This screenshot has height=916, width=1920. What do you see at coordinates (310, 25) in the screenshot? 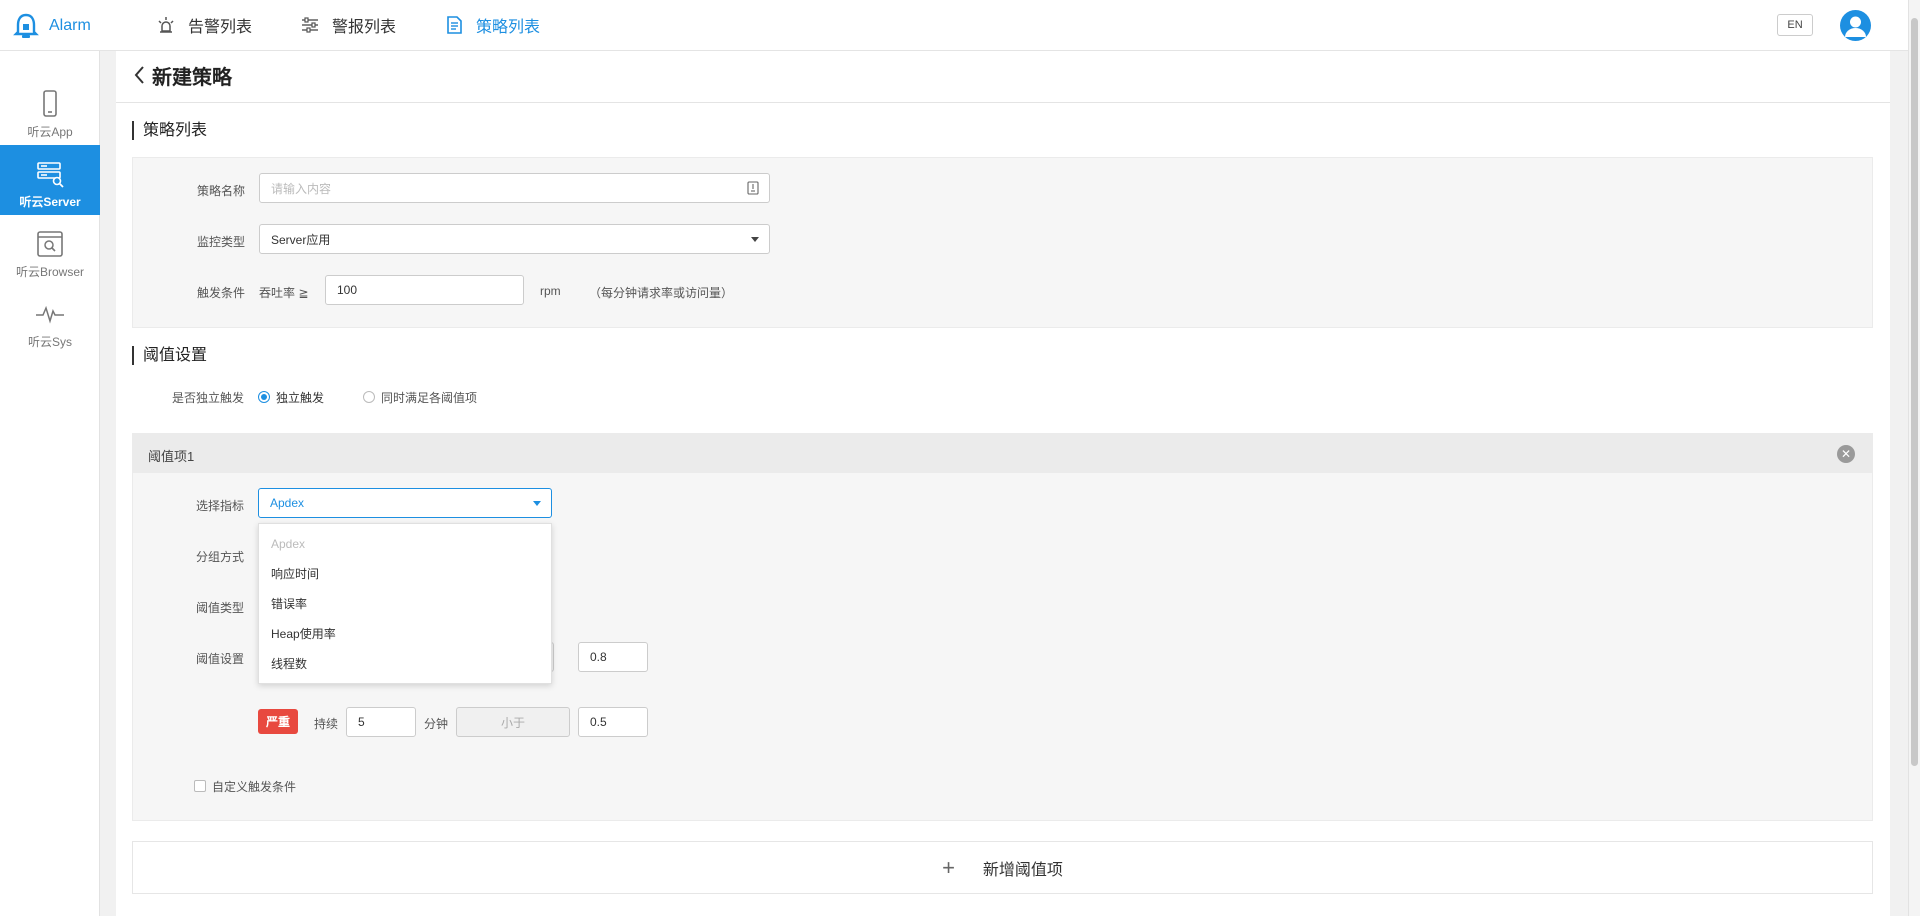
I see `sliders-icon` at bounding box center [310, 25].